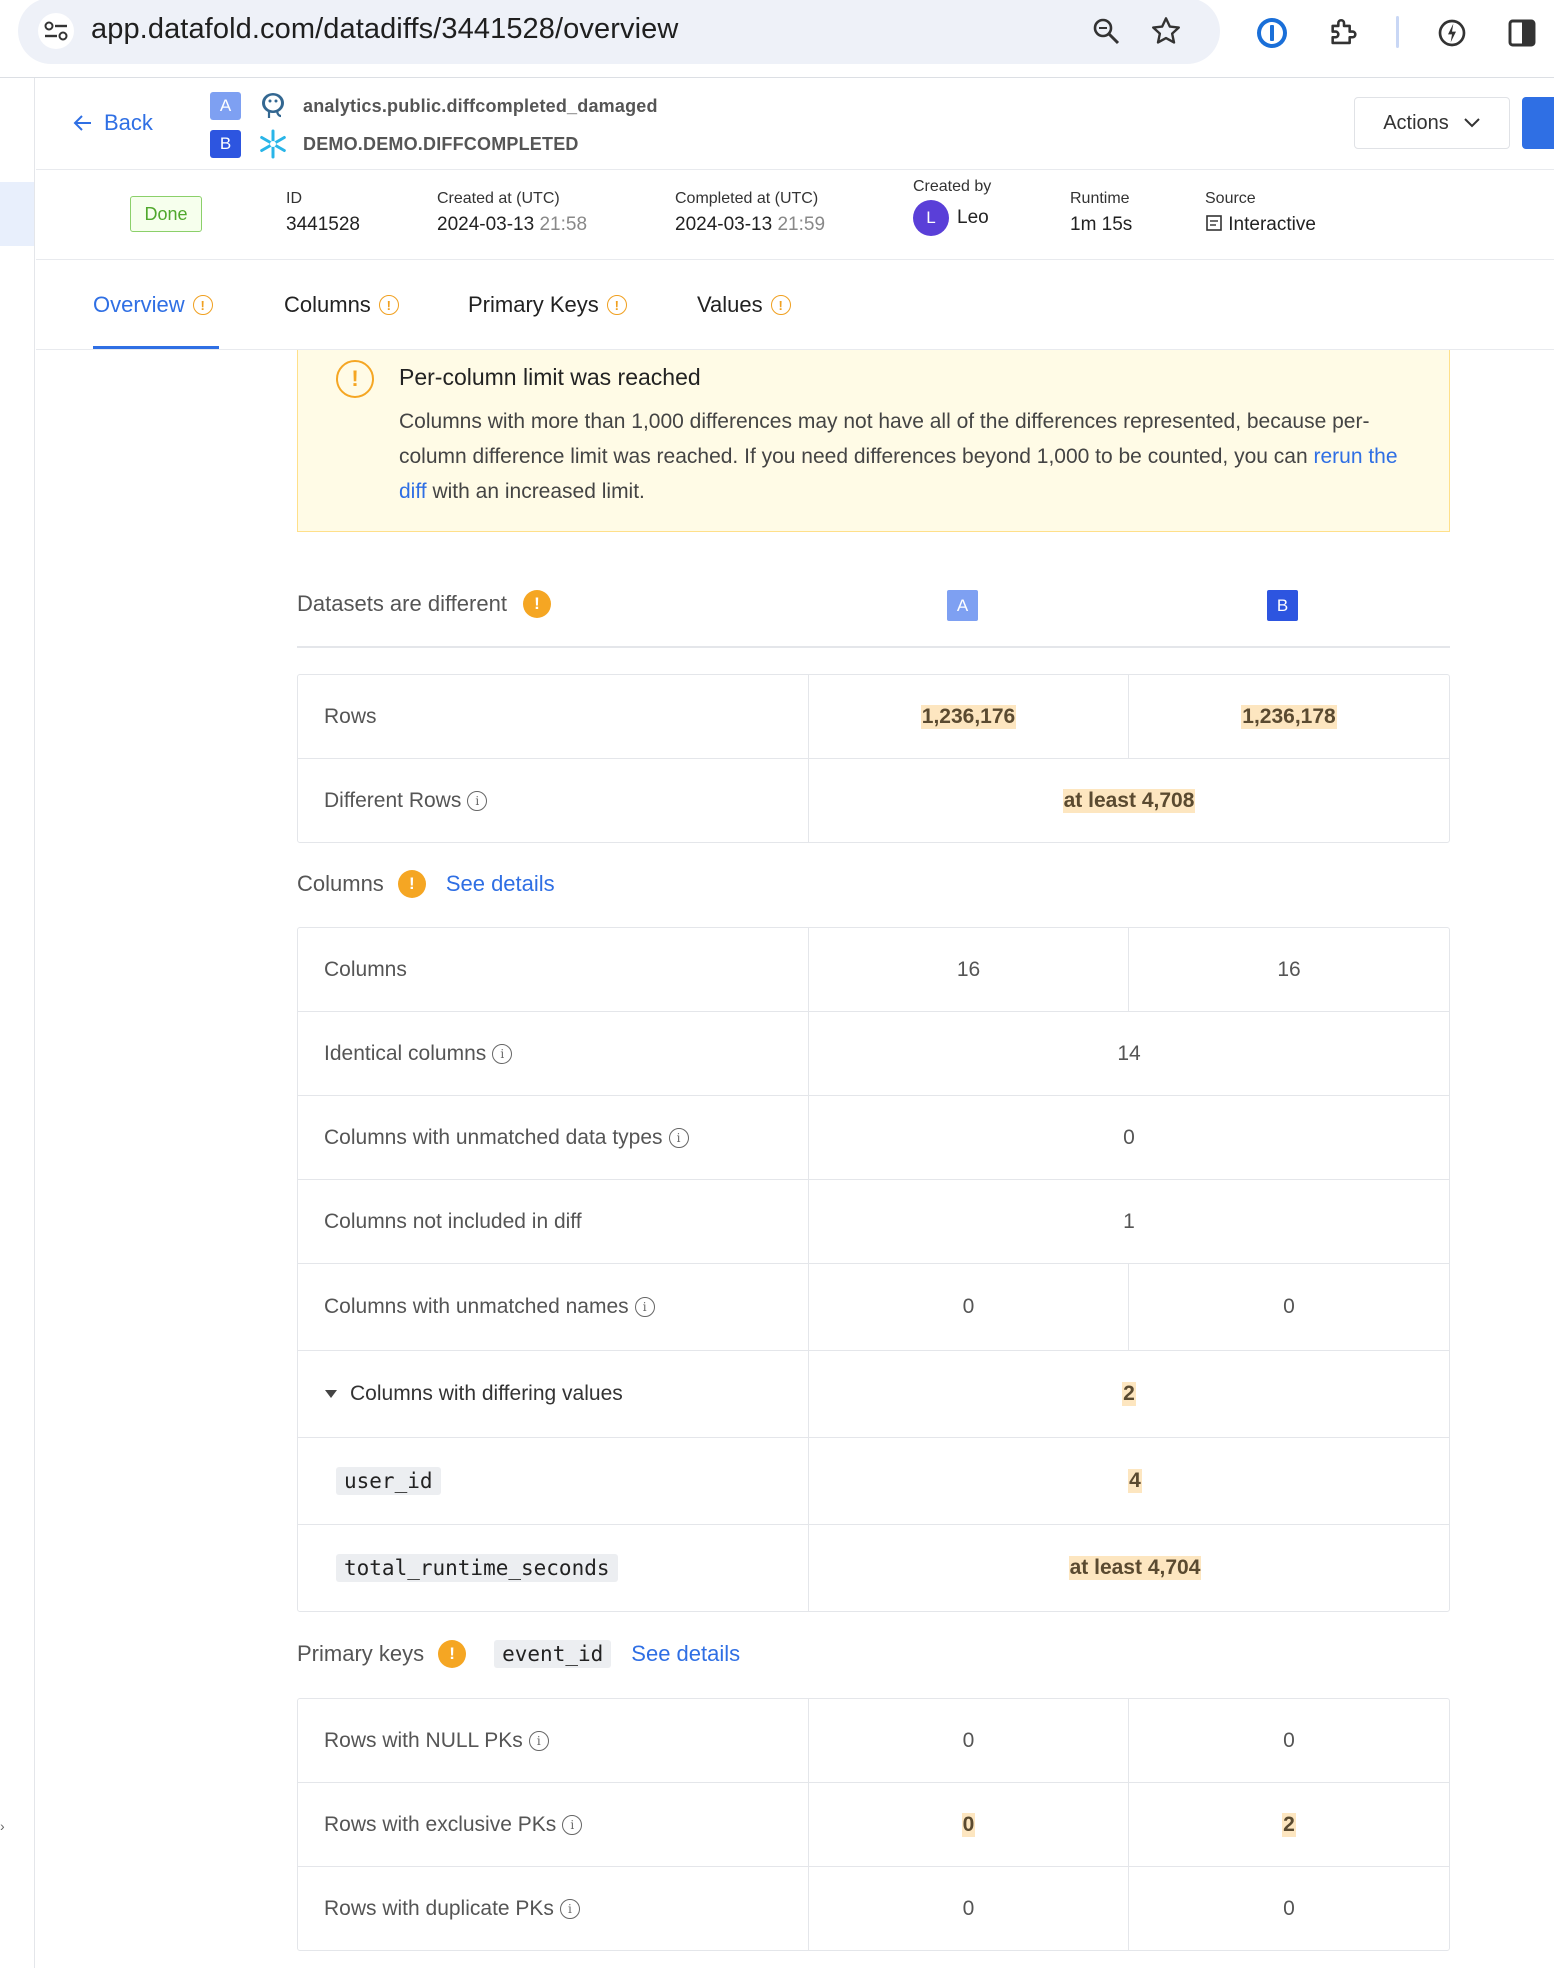 The height and width of the screenshot is (1968, 1554). I want to click on snowflake-icon, so click(273, 144).